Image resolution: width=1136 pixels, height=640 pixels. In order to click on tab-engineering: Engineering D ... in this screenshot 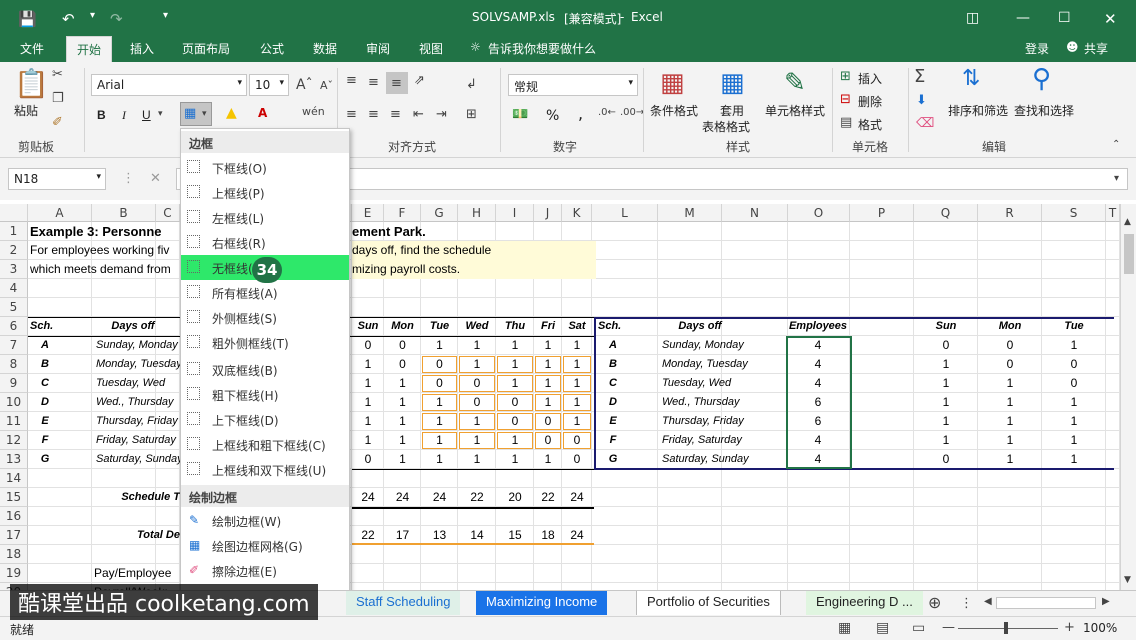, I will do `click(864, 603)`.